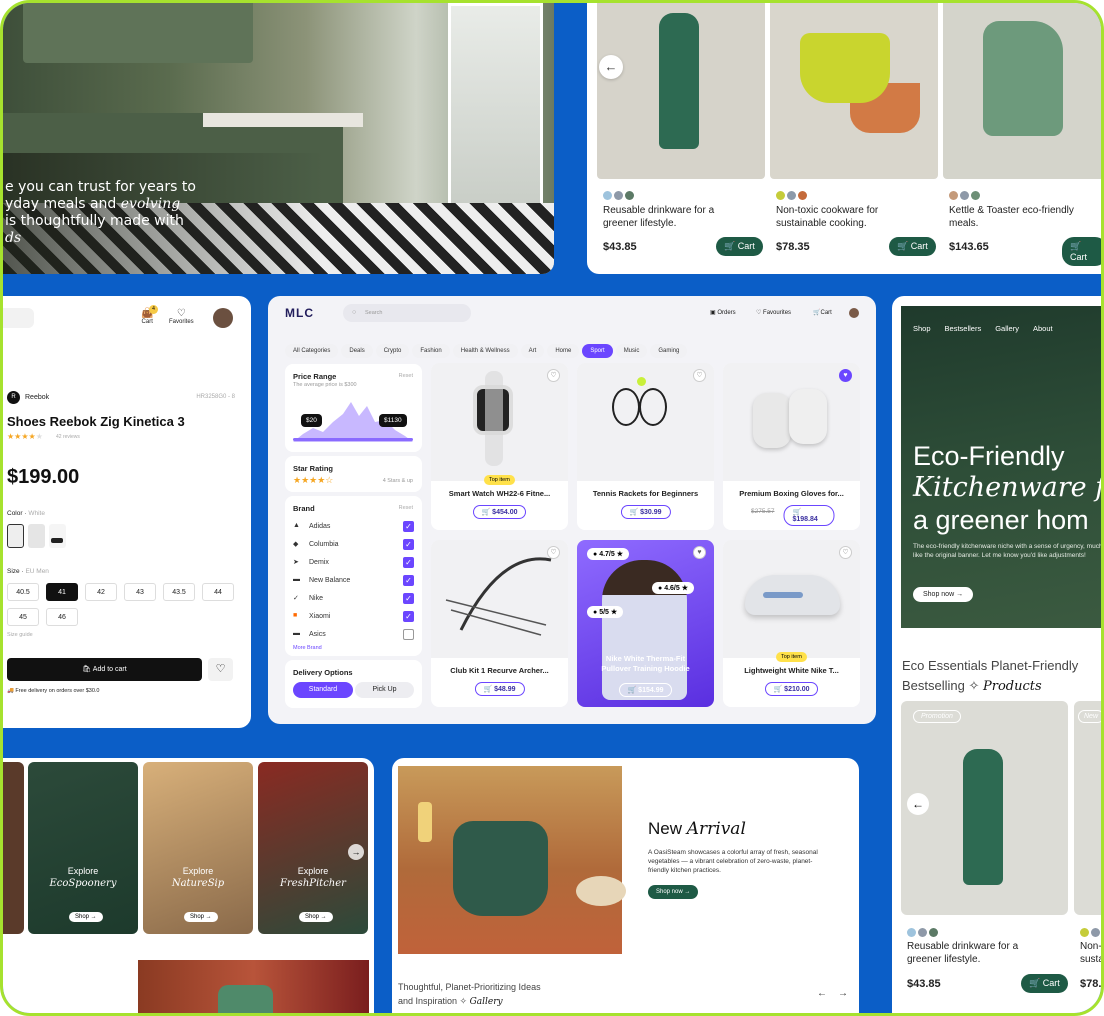  Describe the element at coordinates (353, 544) in the screenshot. I see `brand-option: ◆ Columbia ✓` at that location.